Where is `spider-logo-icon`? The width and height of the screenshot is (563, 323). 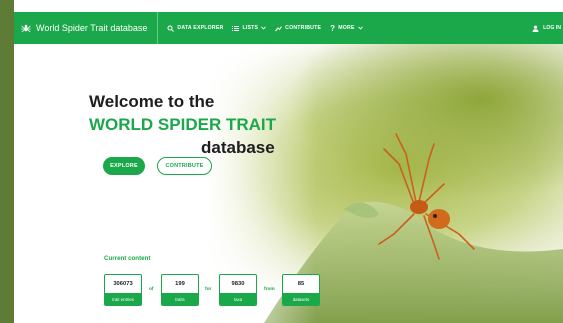 spider-logo-icon is located at coordinates (26, 28).